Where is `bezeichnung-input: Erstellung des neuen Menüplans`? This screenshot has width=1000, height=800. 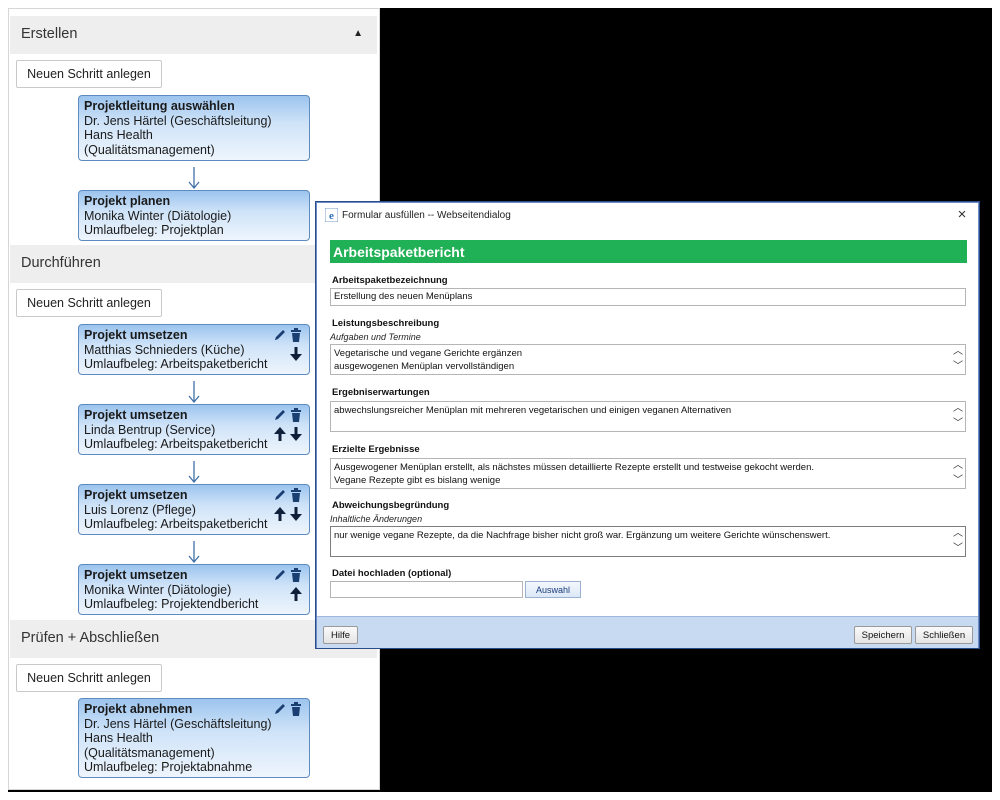
bezeichnung-input: Erstellung des neuen Menüplans is located at coordinates (648, 297).